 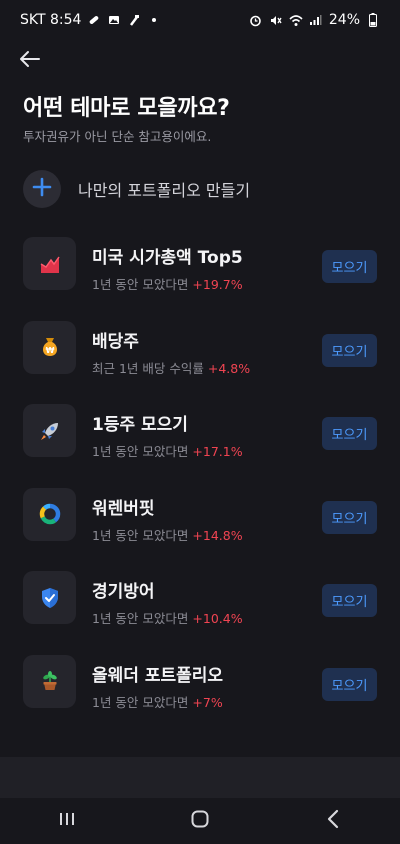 I want to click on page-subtitle: 투자권유가 아닌 단순 참고용이에요., so click(x=117, y=136).